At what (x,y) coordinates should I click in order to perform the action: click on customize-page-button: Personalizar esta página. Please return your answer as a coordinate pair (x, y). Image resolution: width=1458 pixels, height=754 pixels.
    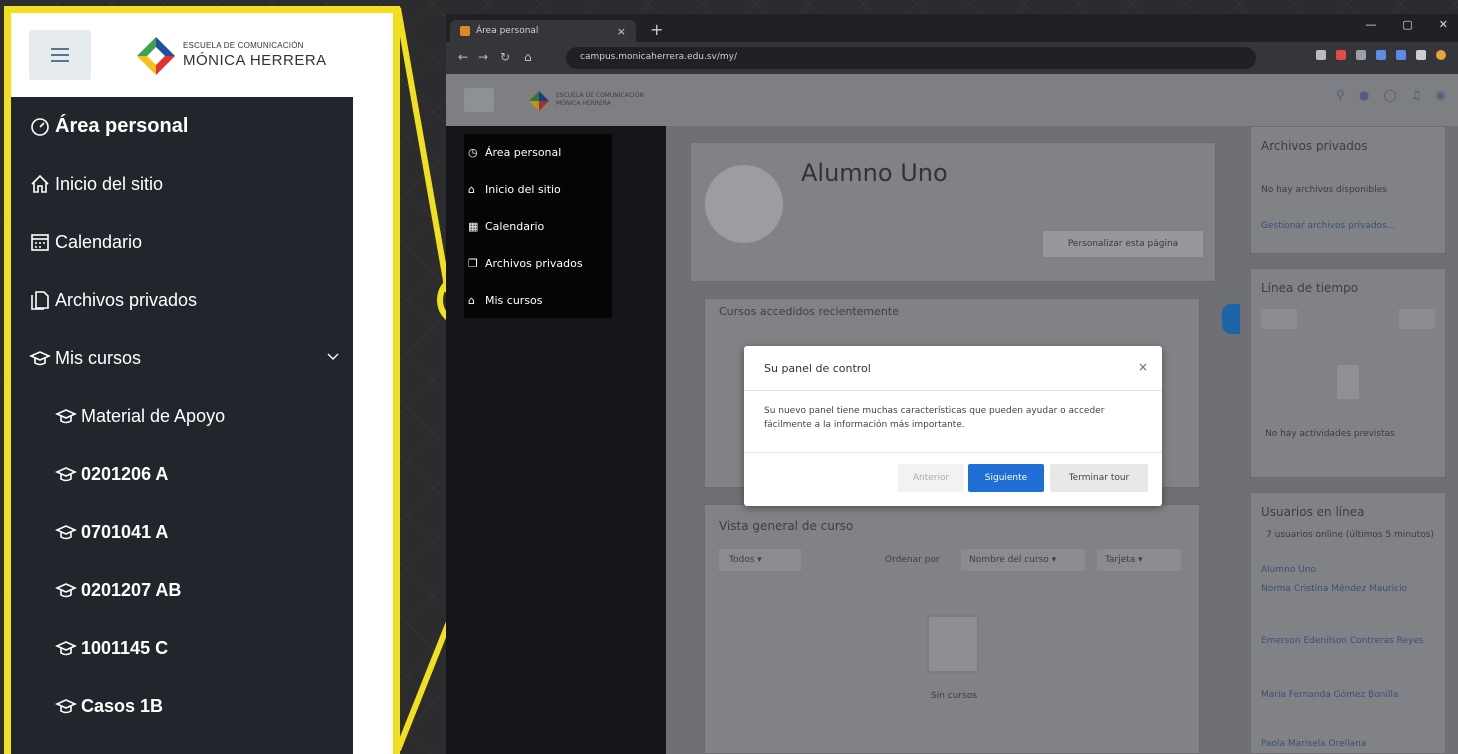
    Looking at the image, I should click on (1123, 244).